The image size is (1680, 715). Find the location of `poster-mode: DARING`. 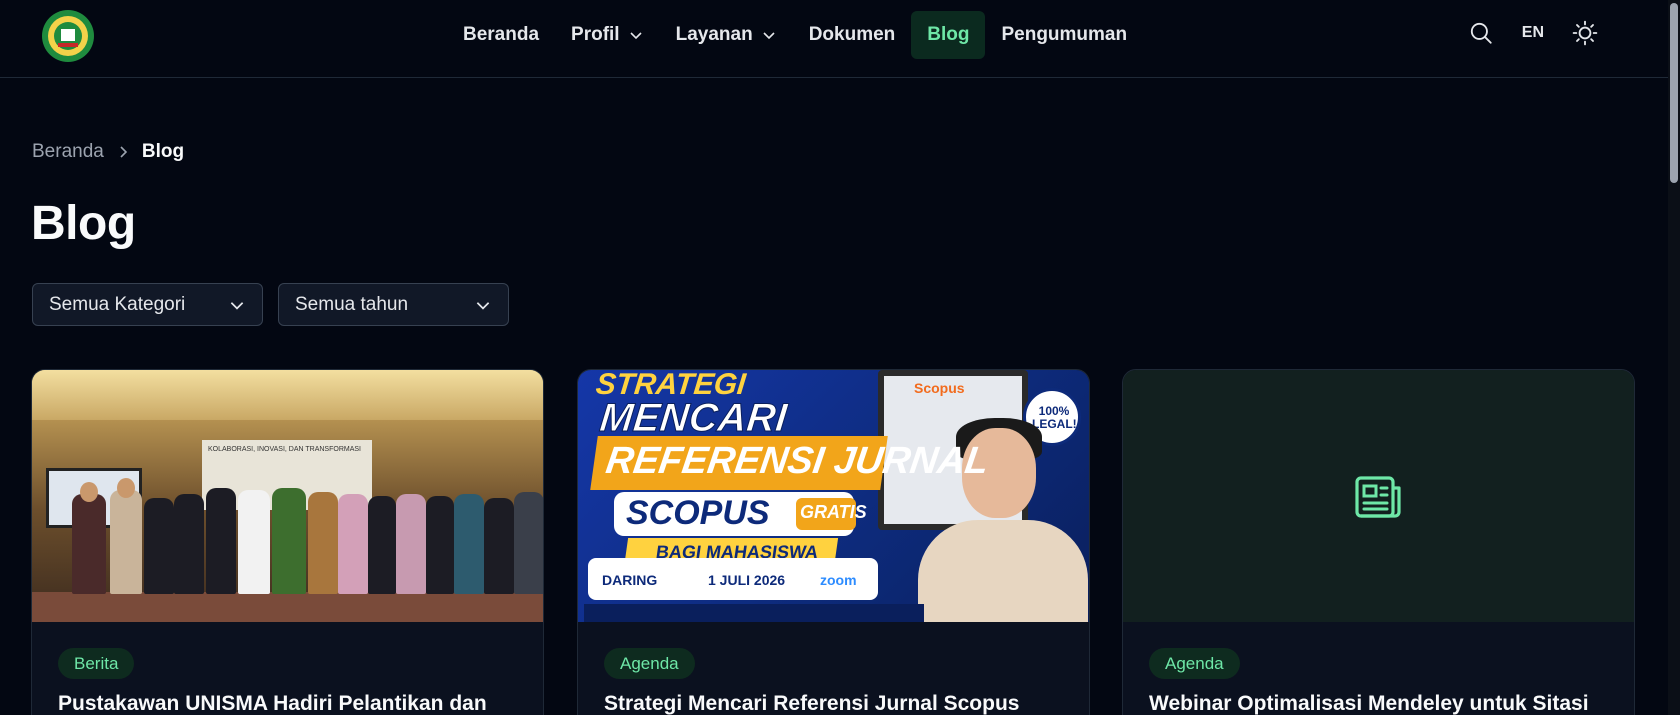

poster-mode: DARING is located at coordinates (630, 580).